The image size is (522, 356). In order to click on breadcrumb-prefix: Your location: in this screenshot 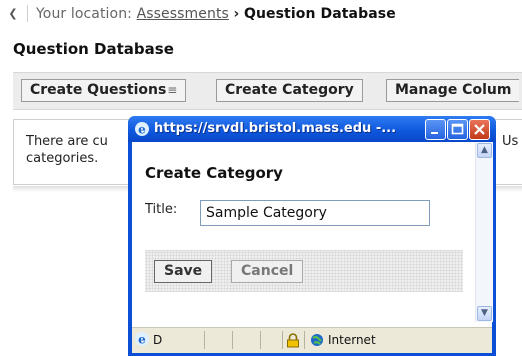, I will do `click(84, 14)`.